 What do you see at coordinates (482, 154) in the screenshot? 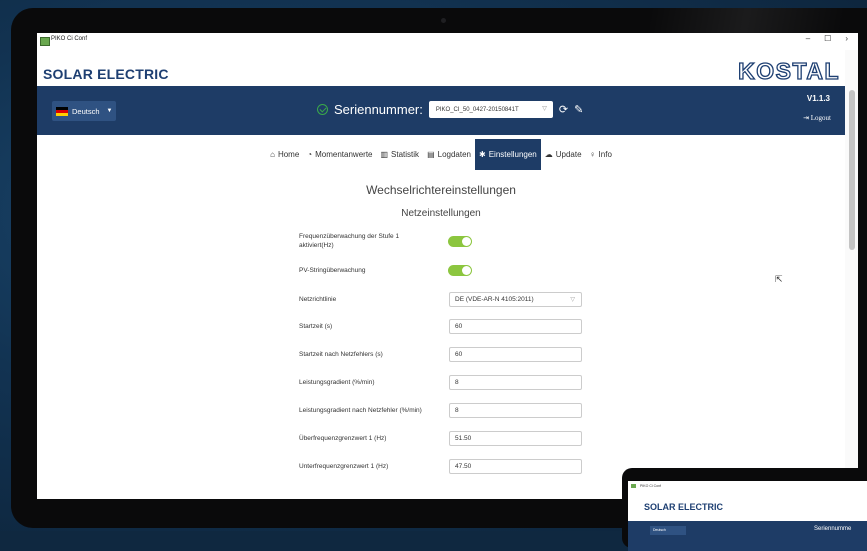
I see `gear-icon: ✱` at bounding box center [482, 154].